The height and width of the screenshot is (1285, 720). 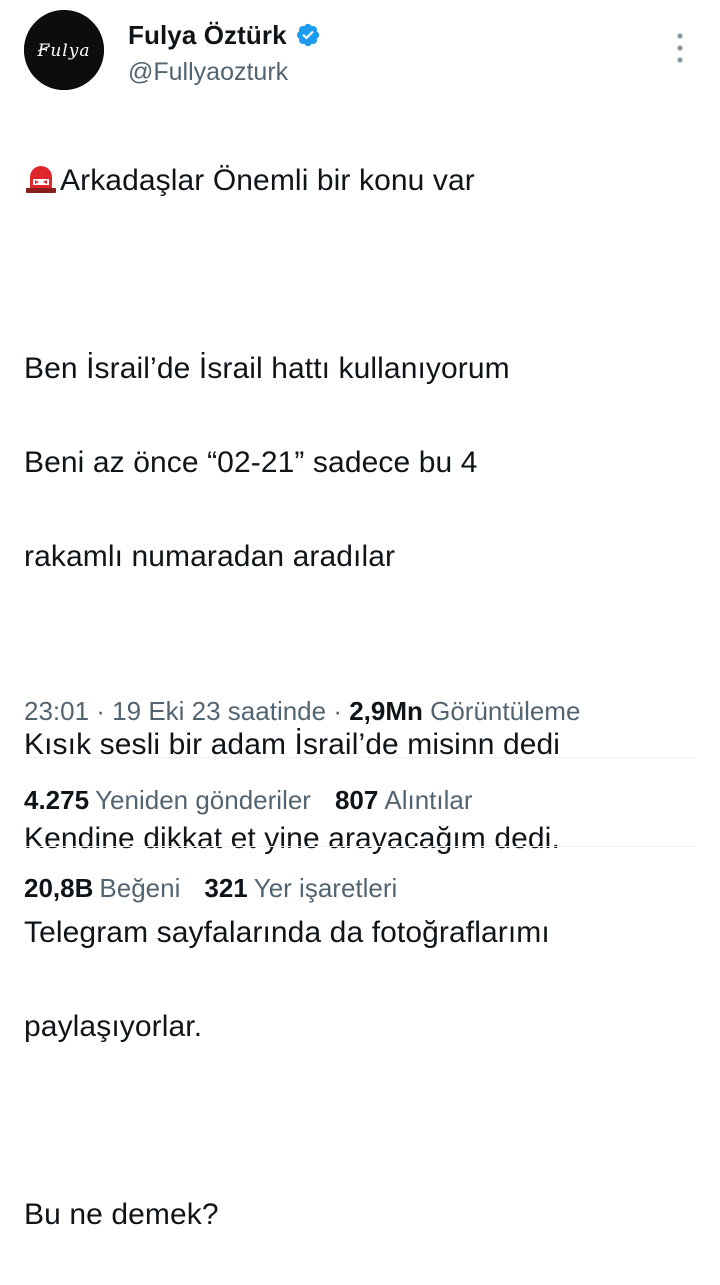 I want to click on quotes-count: 807, so click(x=356, y=800).